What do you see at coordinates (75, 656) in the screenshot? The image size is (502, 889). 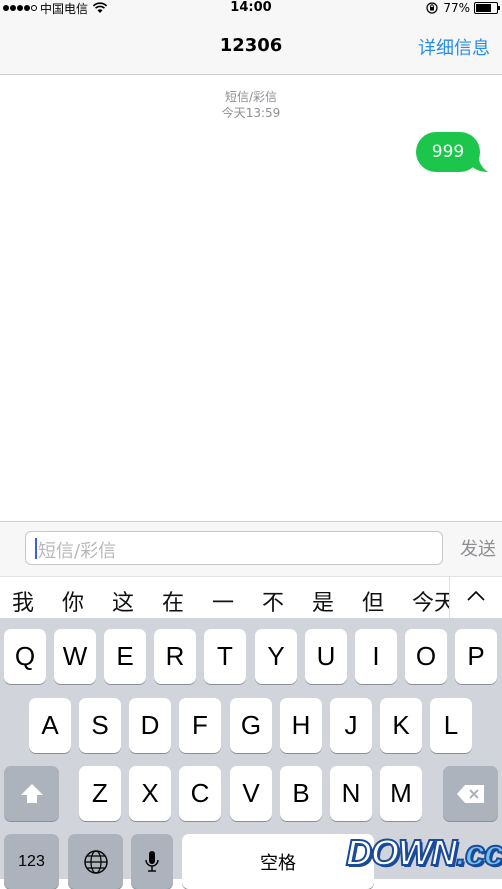 I see `key-w: W` at bounding box center [75, 656].